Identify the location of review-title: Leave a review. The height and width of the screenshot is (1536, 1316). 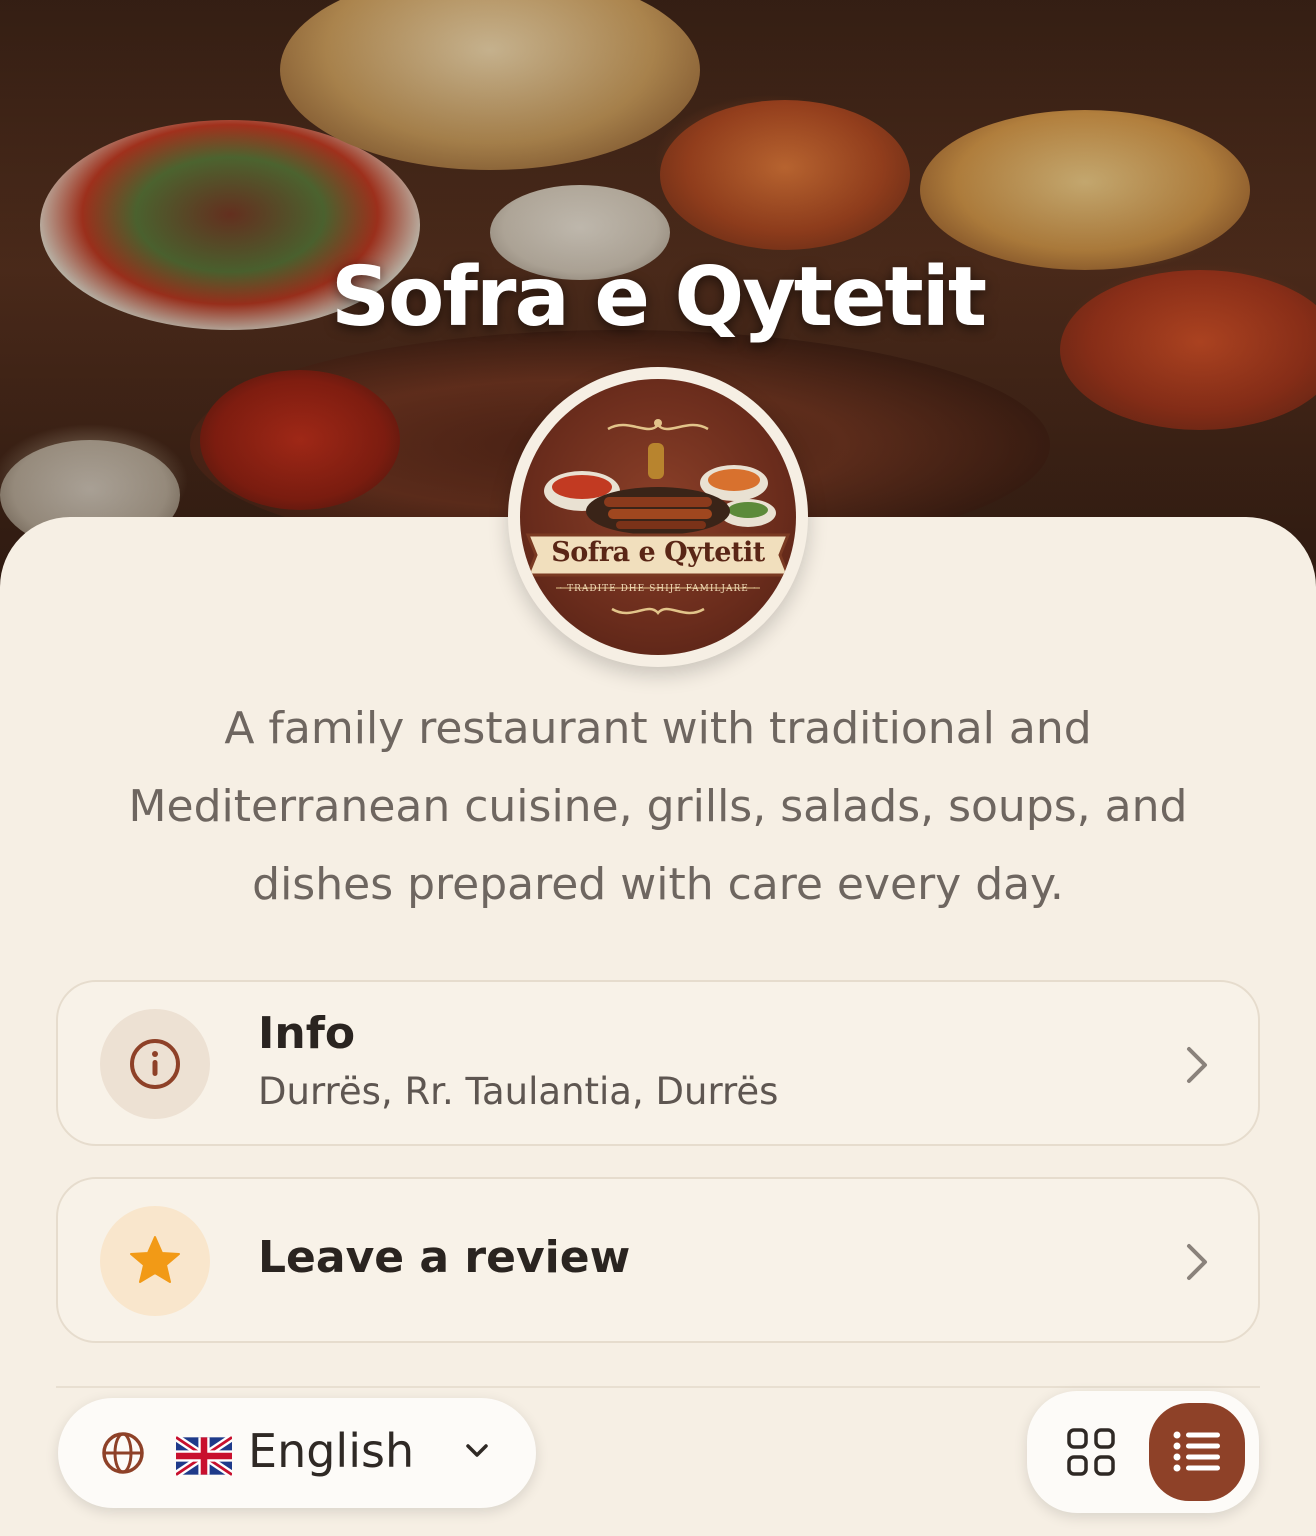
(444, 1257).